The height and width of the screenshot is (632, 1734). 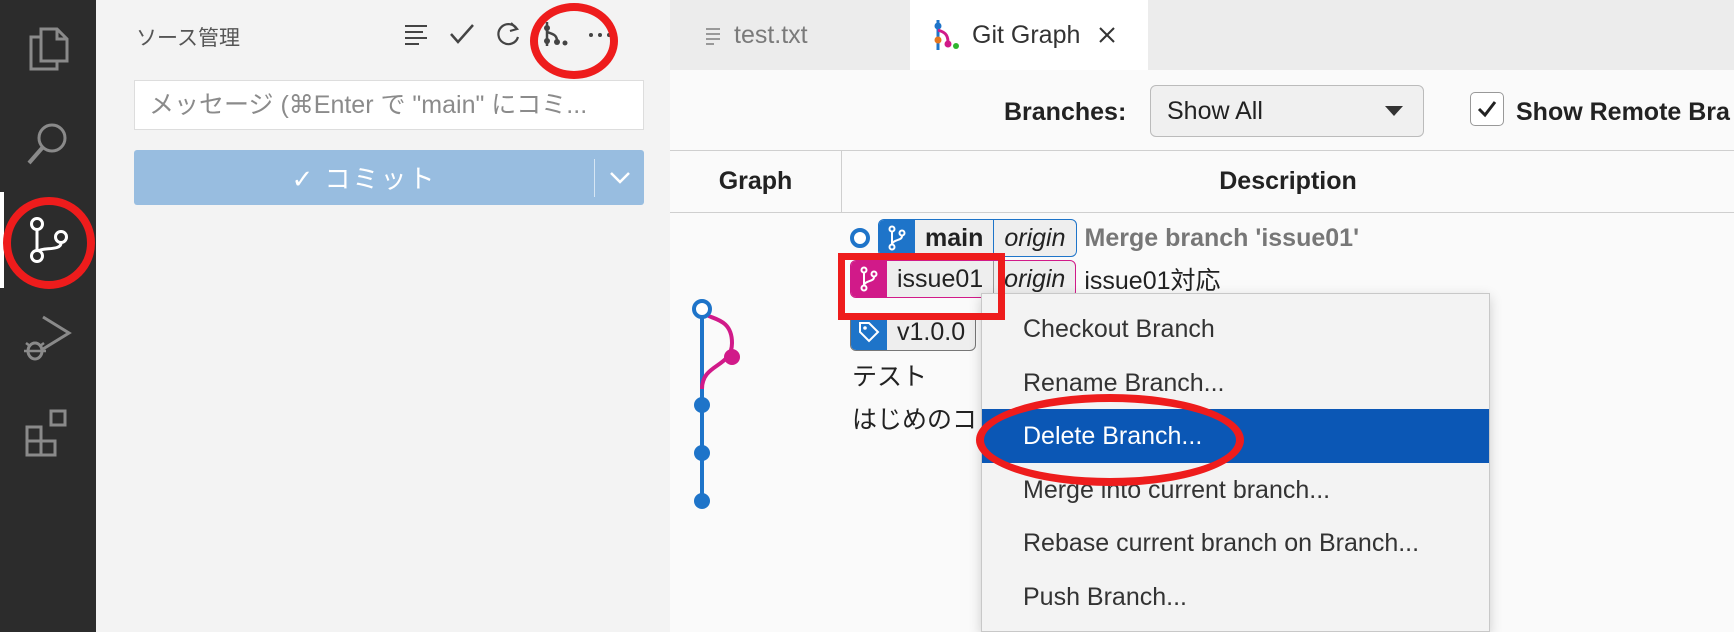 I want to click on commit-node-initial, so click(x=702, y=501).